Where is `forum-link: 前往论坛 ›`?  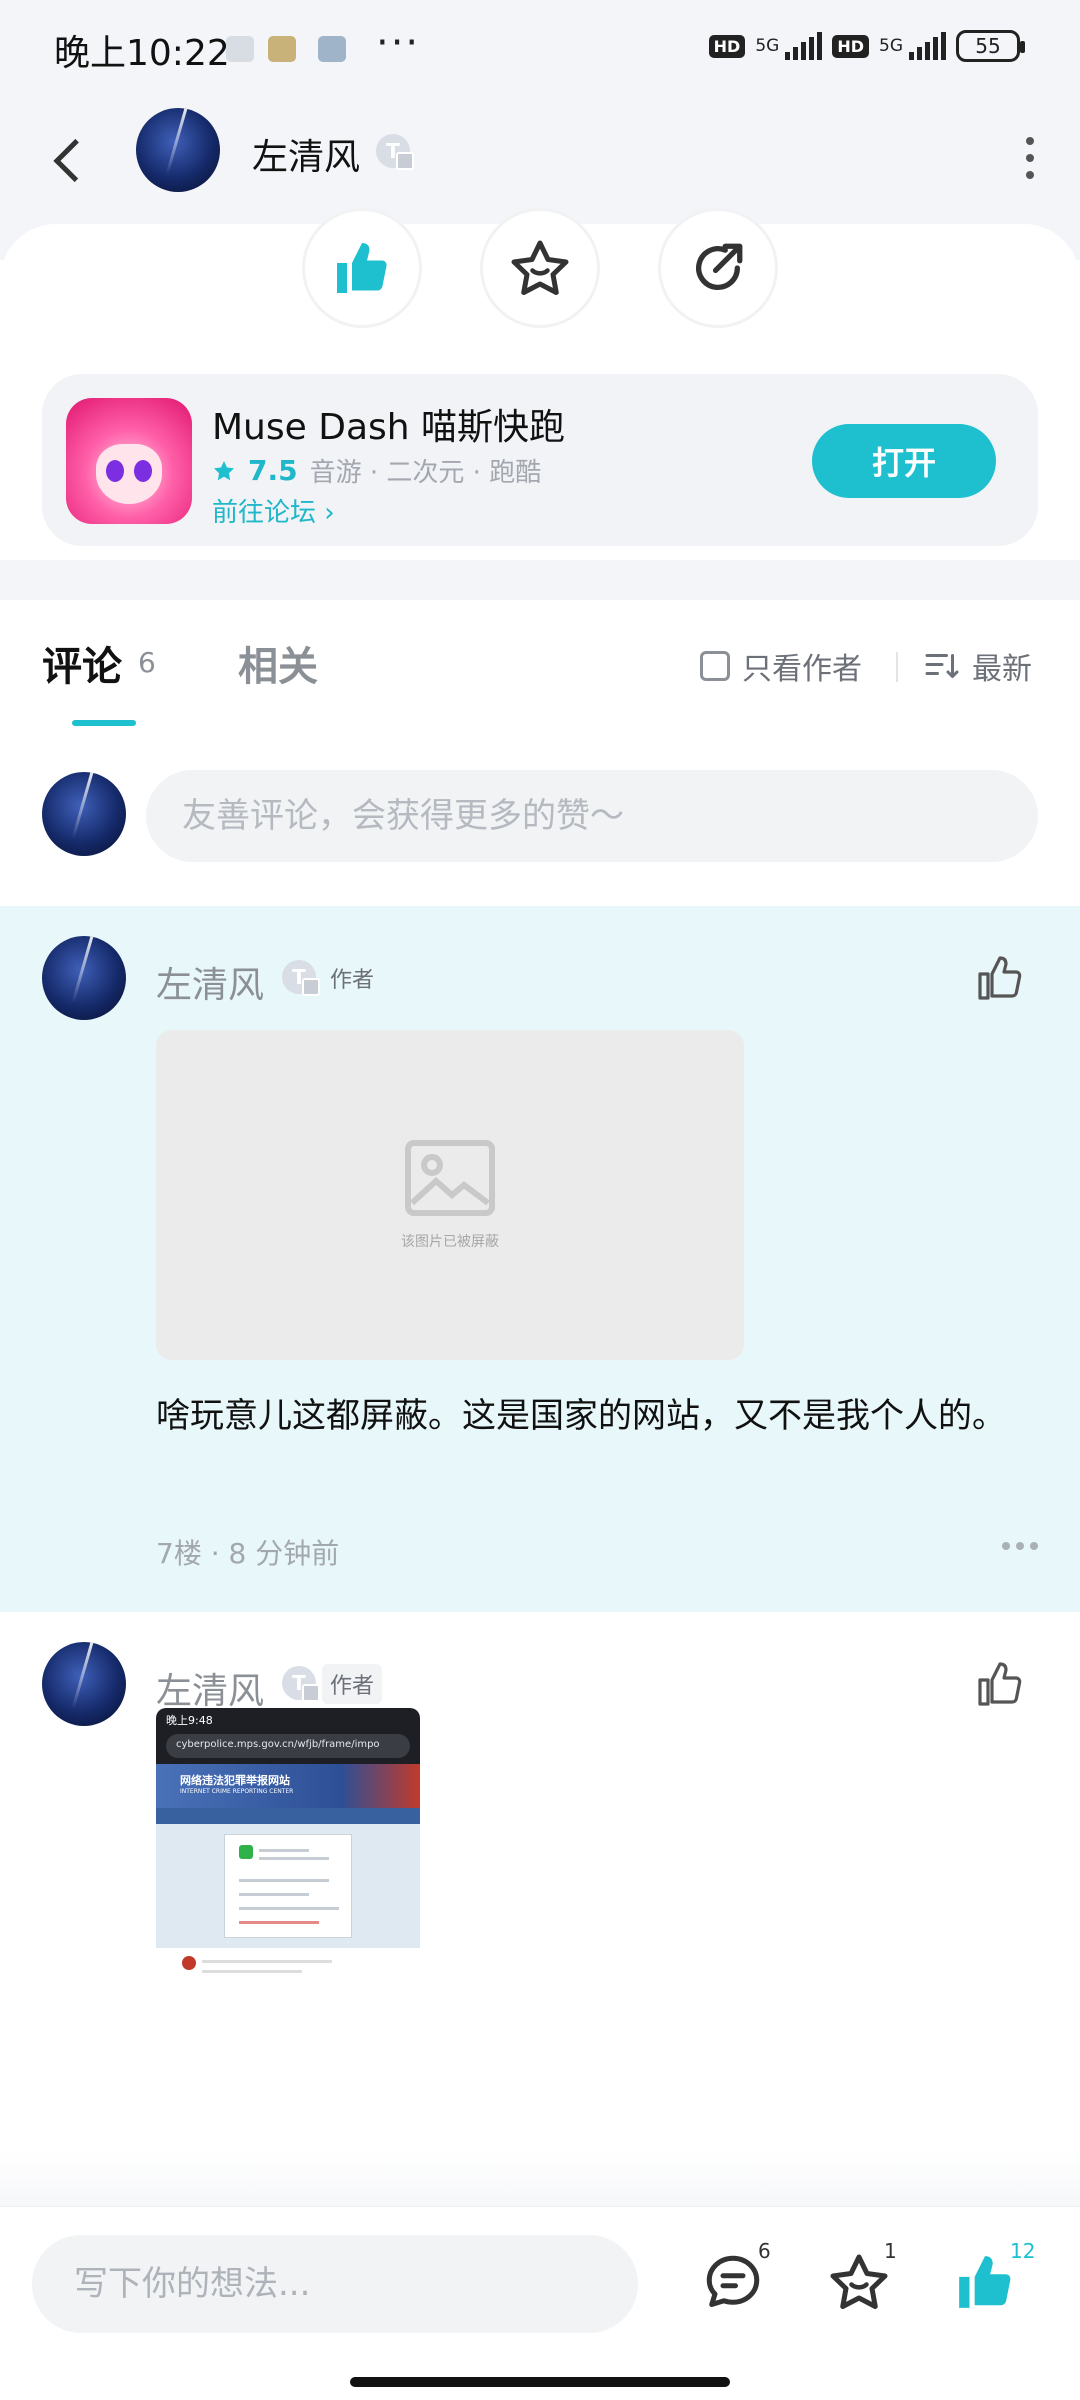
forum-link: 前往论坛 › is located at coordinates (273, 510).